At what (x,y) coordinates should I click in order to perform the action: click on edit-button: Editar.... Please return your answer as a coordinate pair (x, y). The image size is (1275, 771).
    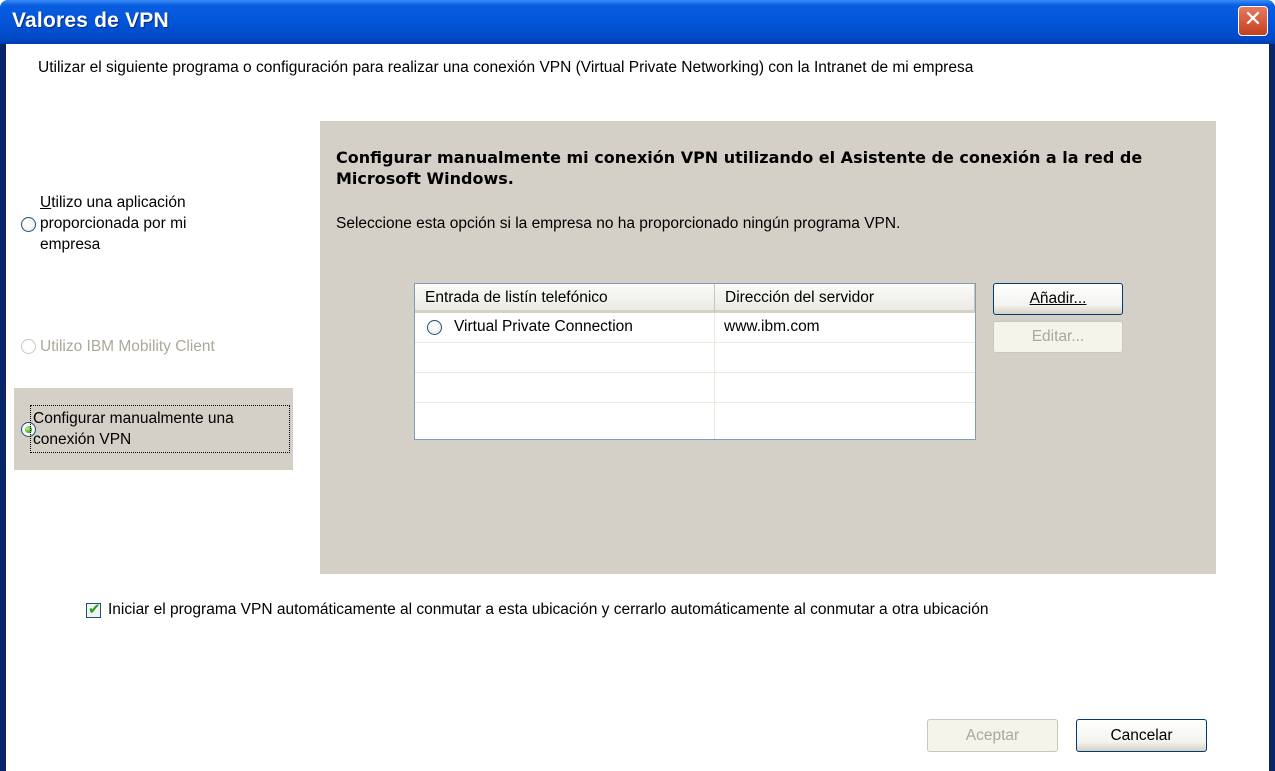
    Looking at the image, I should click on (1058, 337).